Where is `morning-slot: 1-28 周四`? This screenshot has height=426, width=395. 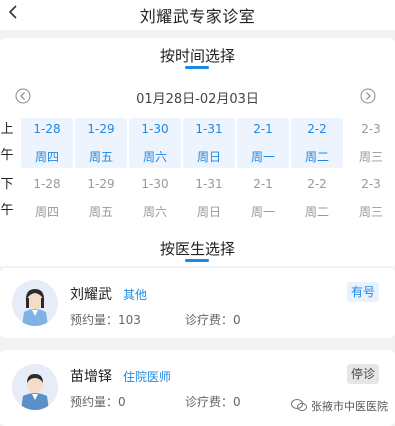 morning-slot: 1-28 周四 is located at coordinates (47, 143).